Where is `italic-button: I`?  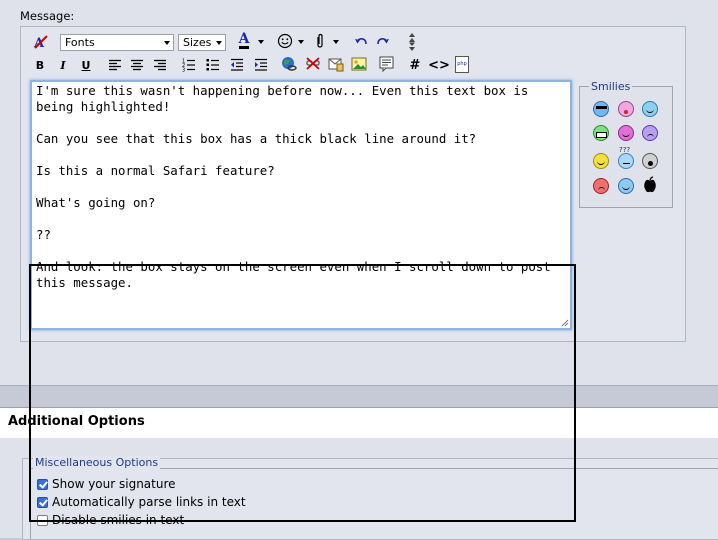 italic-button: I is located at coordinates (63, 65).